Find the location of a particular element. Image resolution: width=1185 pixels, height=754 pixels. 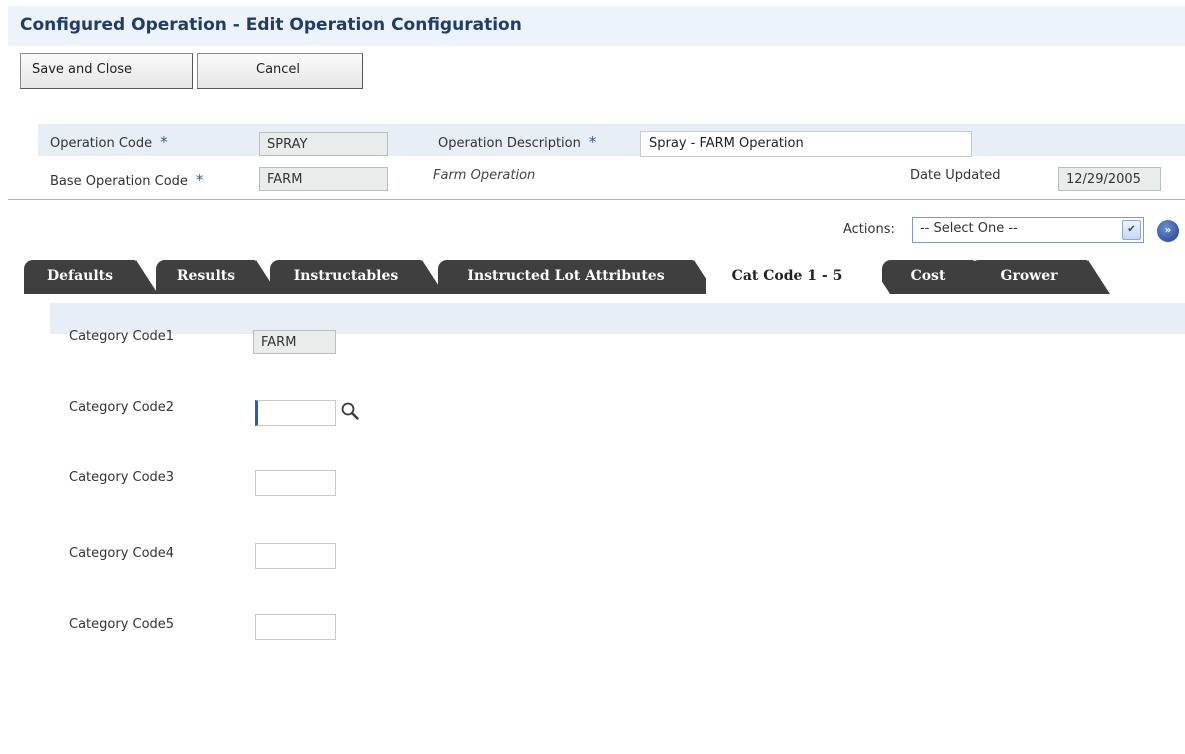

category-code-2-input is located at coordinates (295, 413).